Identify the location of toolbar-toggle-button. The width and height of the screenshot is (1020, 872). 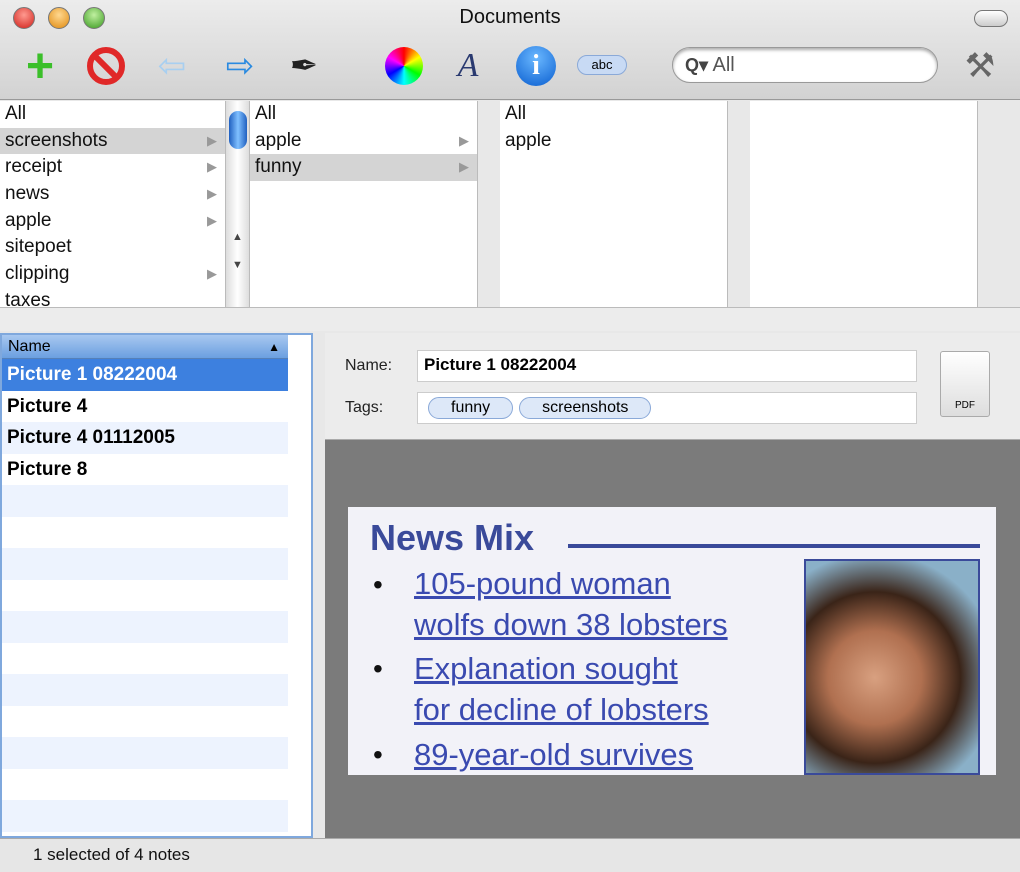
(991, 18).